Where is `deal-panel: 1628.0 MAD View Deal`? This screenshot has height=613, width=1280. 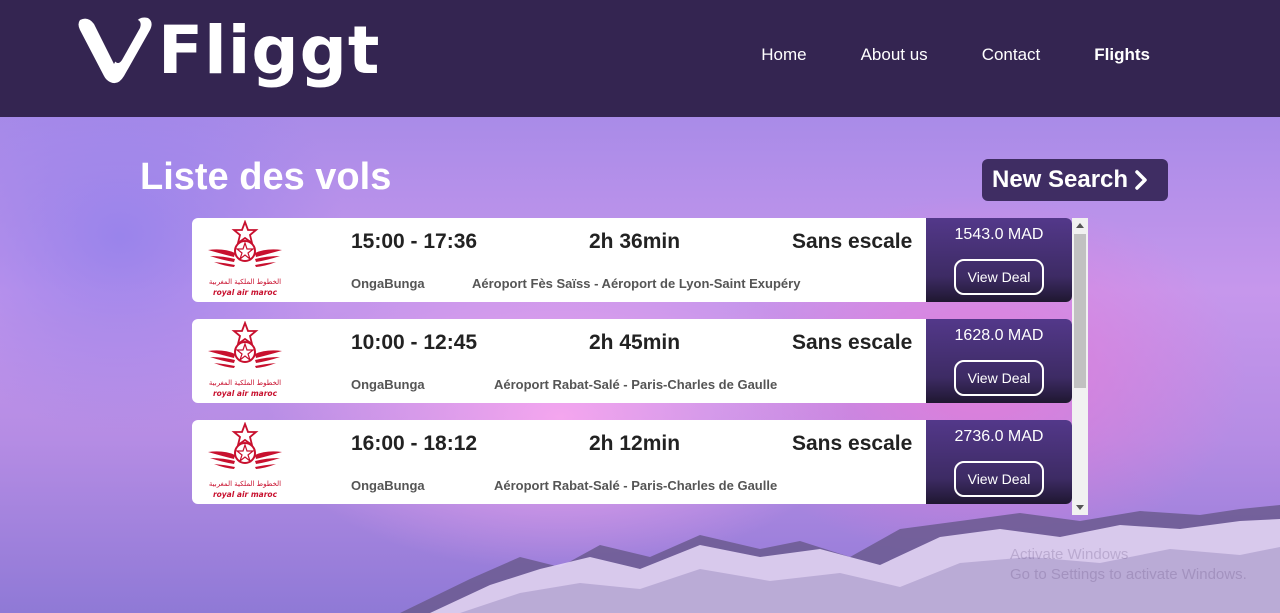 deal-panel: 1628.0 MAD View Deal is located at coordinates (999, 361).